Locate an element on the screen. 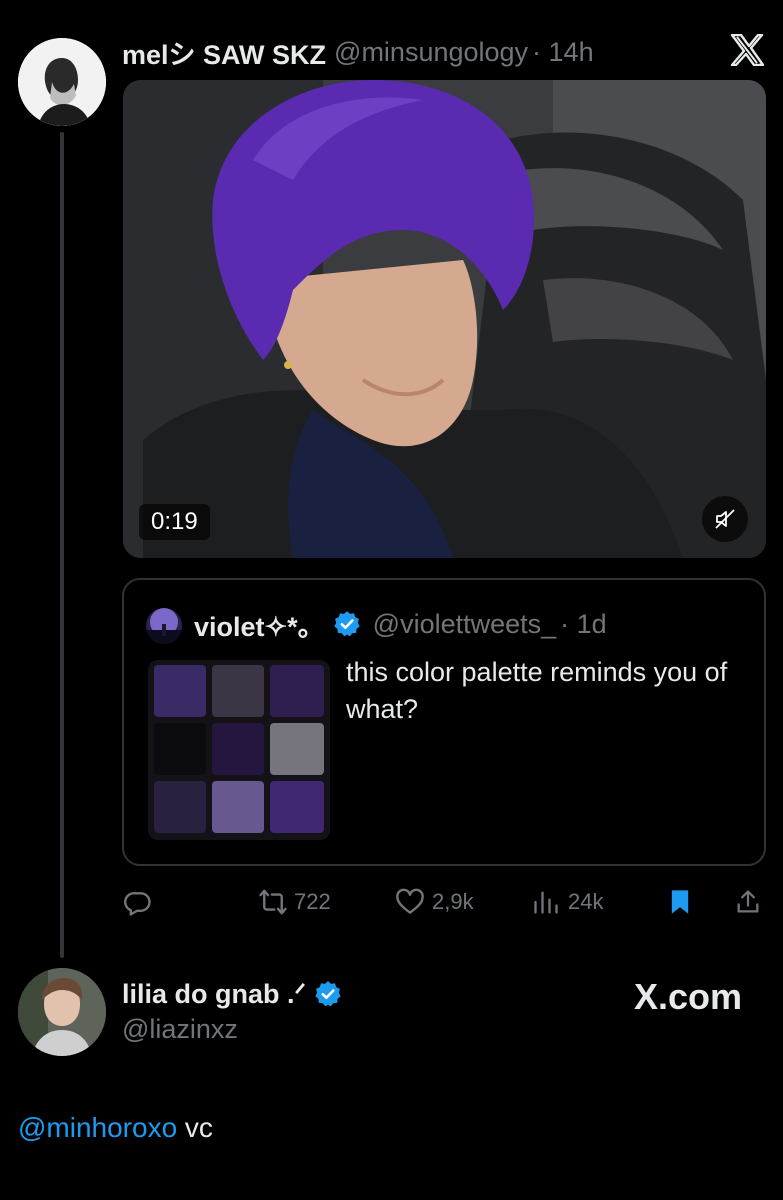 The height and width of the screenshot is (1200, 783). like-button: 2,9k is located at coordinates (434, 902).